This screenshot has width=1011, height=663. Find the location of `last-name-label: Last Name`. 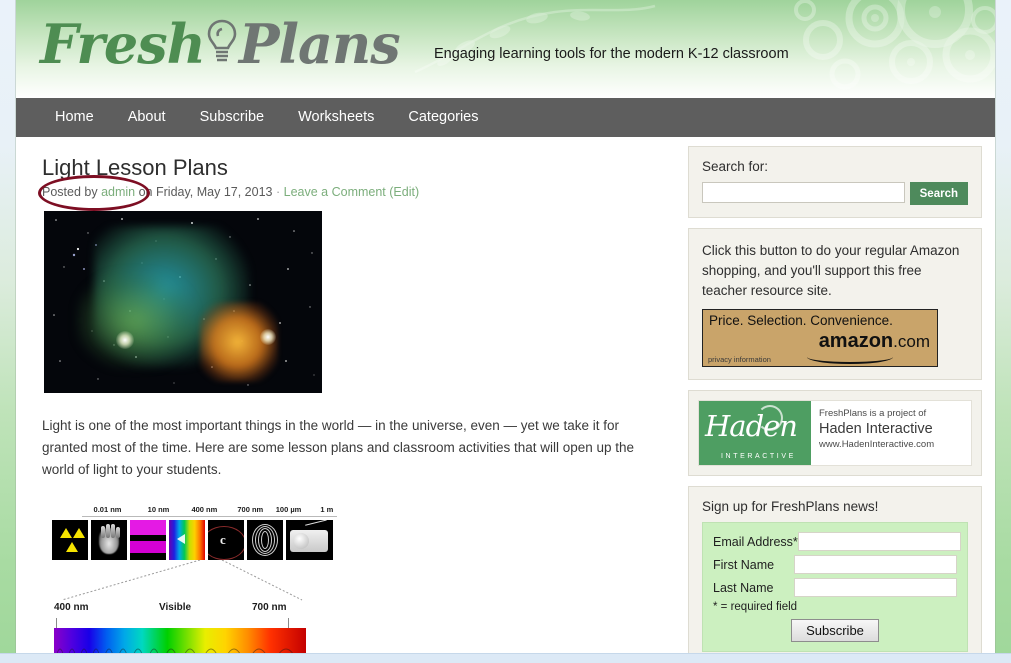

last-name-label: Last Name is located at coordinates (743, 587).